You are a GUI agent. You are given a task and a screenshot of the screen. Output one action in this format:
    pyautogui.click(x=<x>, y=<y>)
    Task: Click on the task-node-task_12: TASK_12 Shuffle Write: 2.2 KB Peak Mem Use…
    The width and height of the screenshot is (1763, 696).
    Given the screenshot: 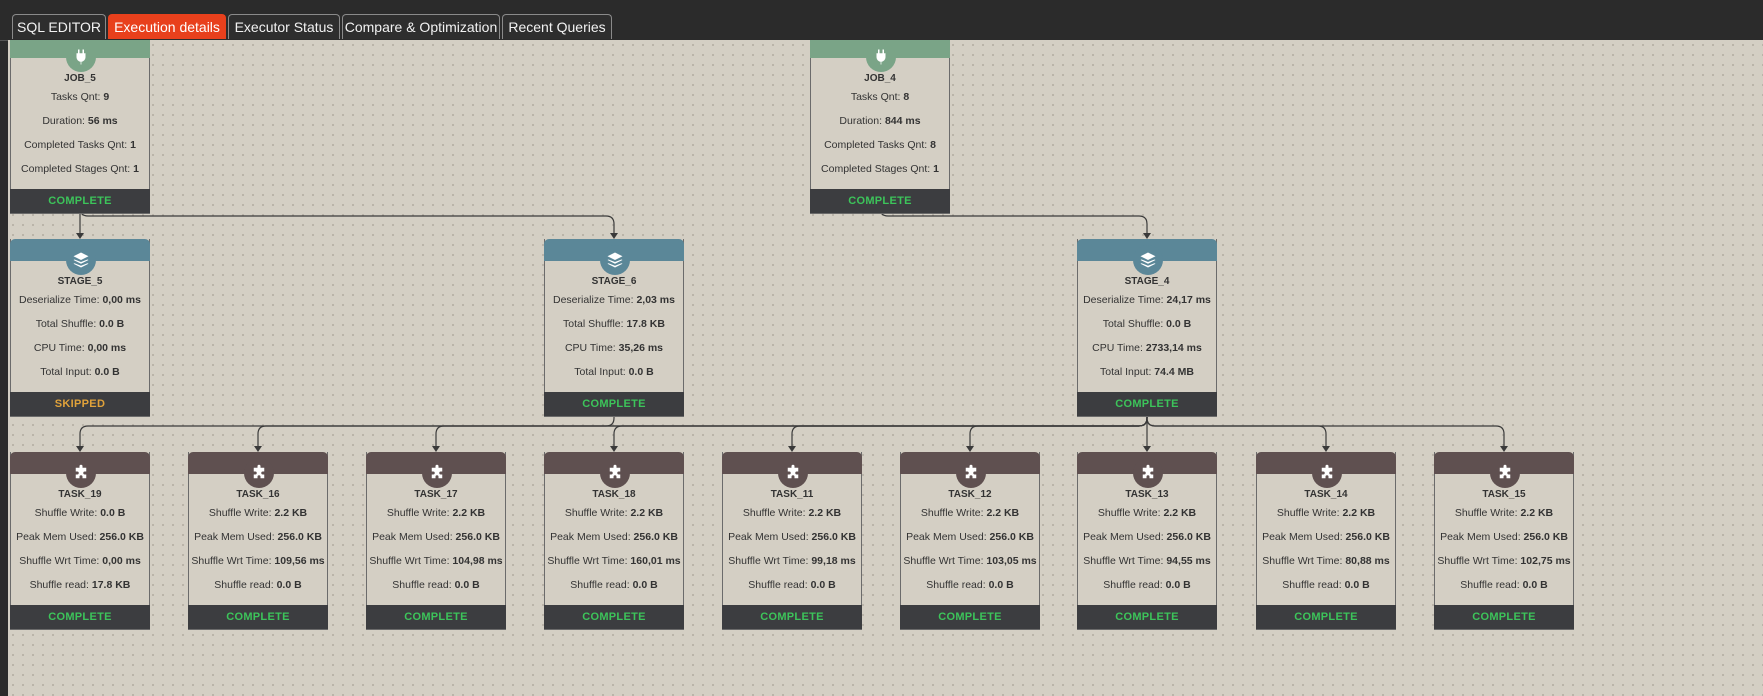 What is the action you would take?
    pyautogui.click(x=970, y=541)
    